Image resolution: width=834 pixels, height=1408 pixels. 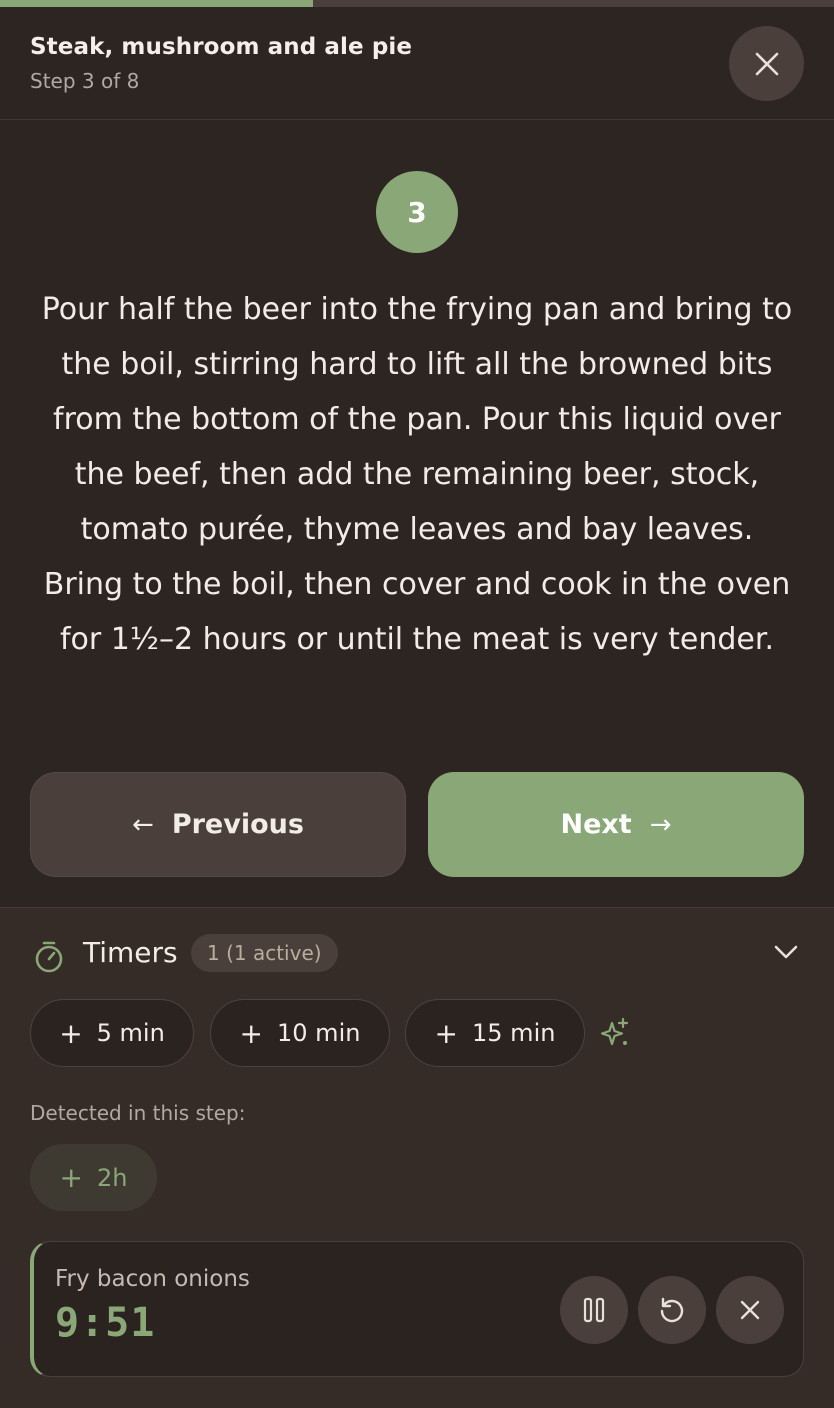 What do you see at coordinates (105, 1323) in the screenshot?
I see `timer-remaining: 9:51` at bounding box center [105, 1323].